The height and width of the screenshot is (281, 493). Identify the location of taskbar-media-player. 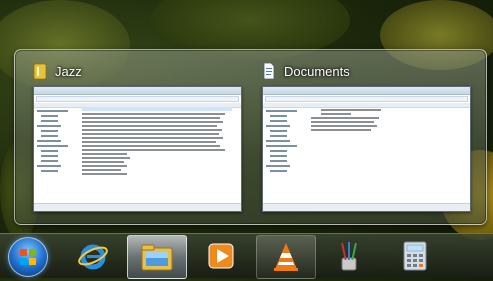
(221, 256).